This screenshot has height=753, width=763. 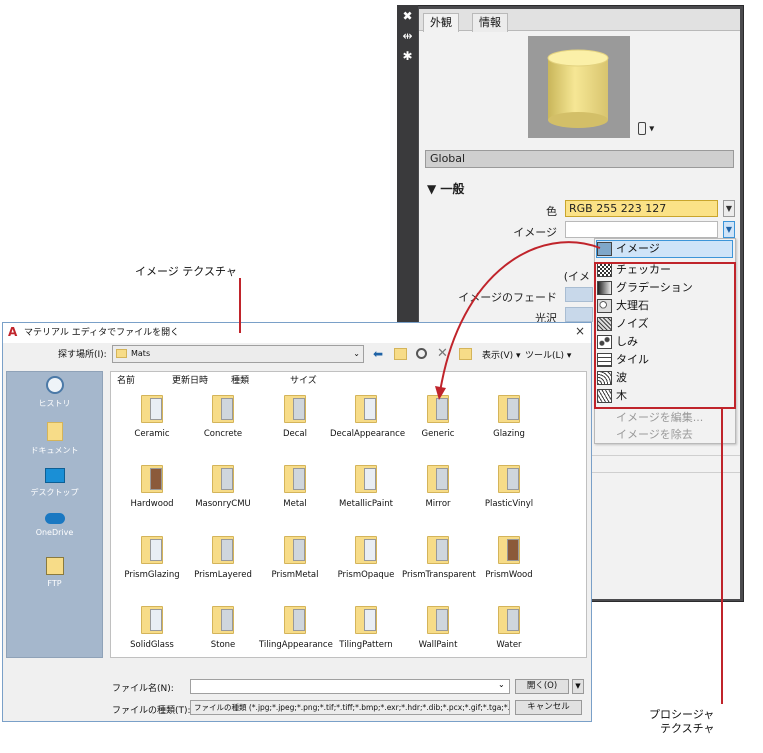 I want to click on view-menu: 表示(V) ▾, so click(x=501, y=354).